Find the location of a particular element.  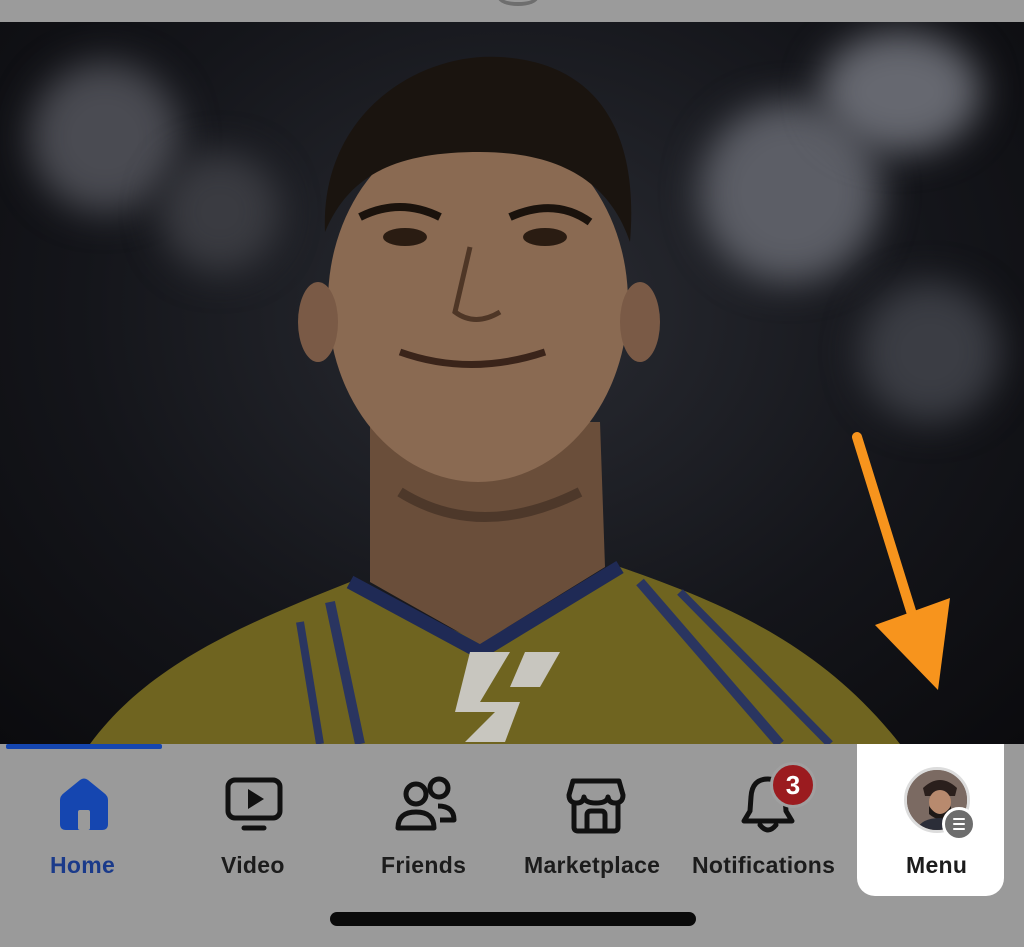

tab-notifications-label: Notifications is located at coordinates (764, 865).